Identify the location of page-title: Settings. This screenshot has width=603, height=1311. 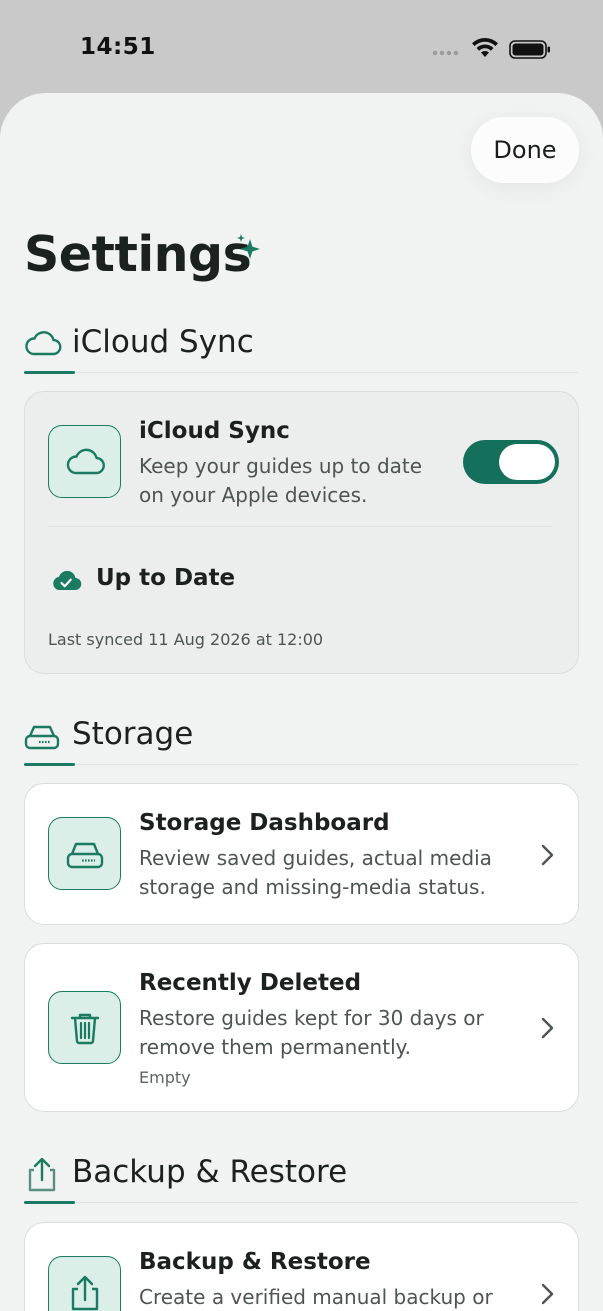
(138, 254).